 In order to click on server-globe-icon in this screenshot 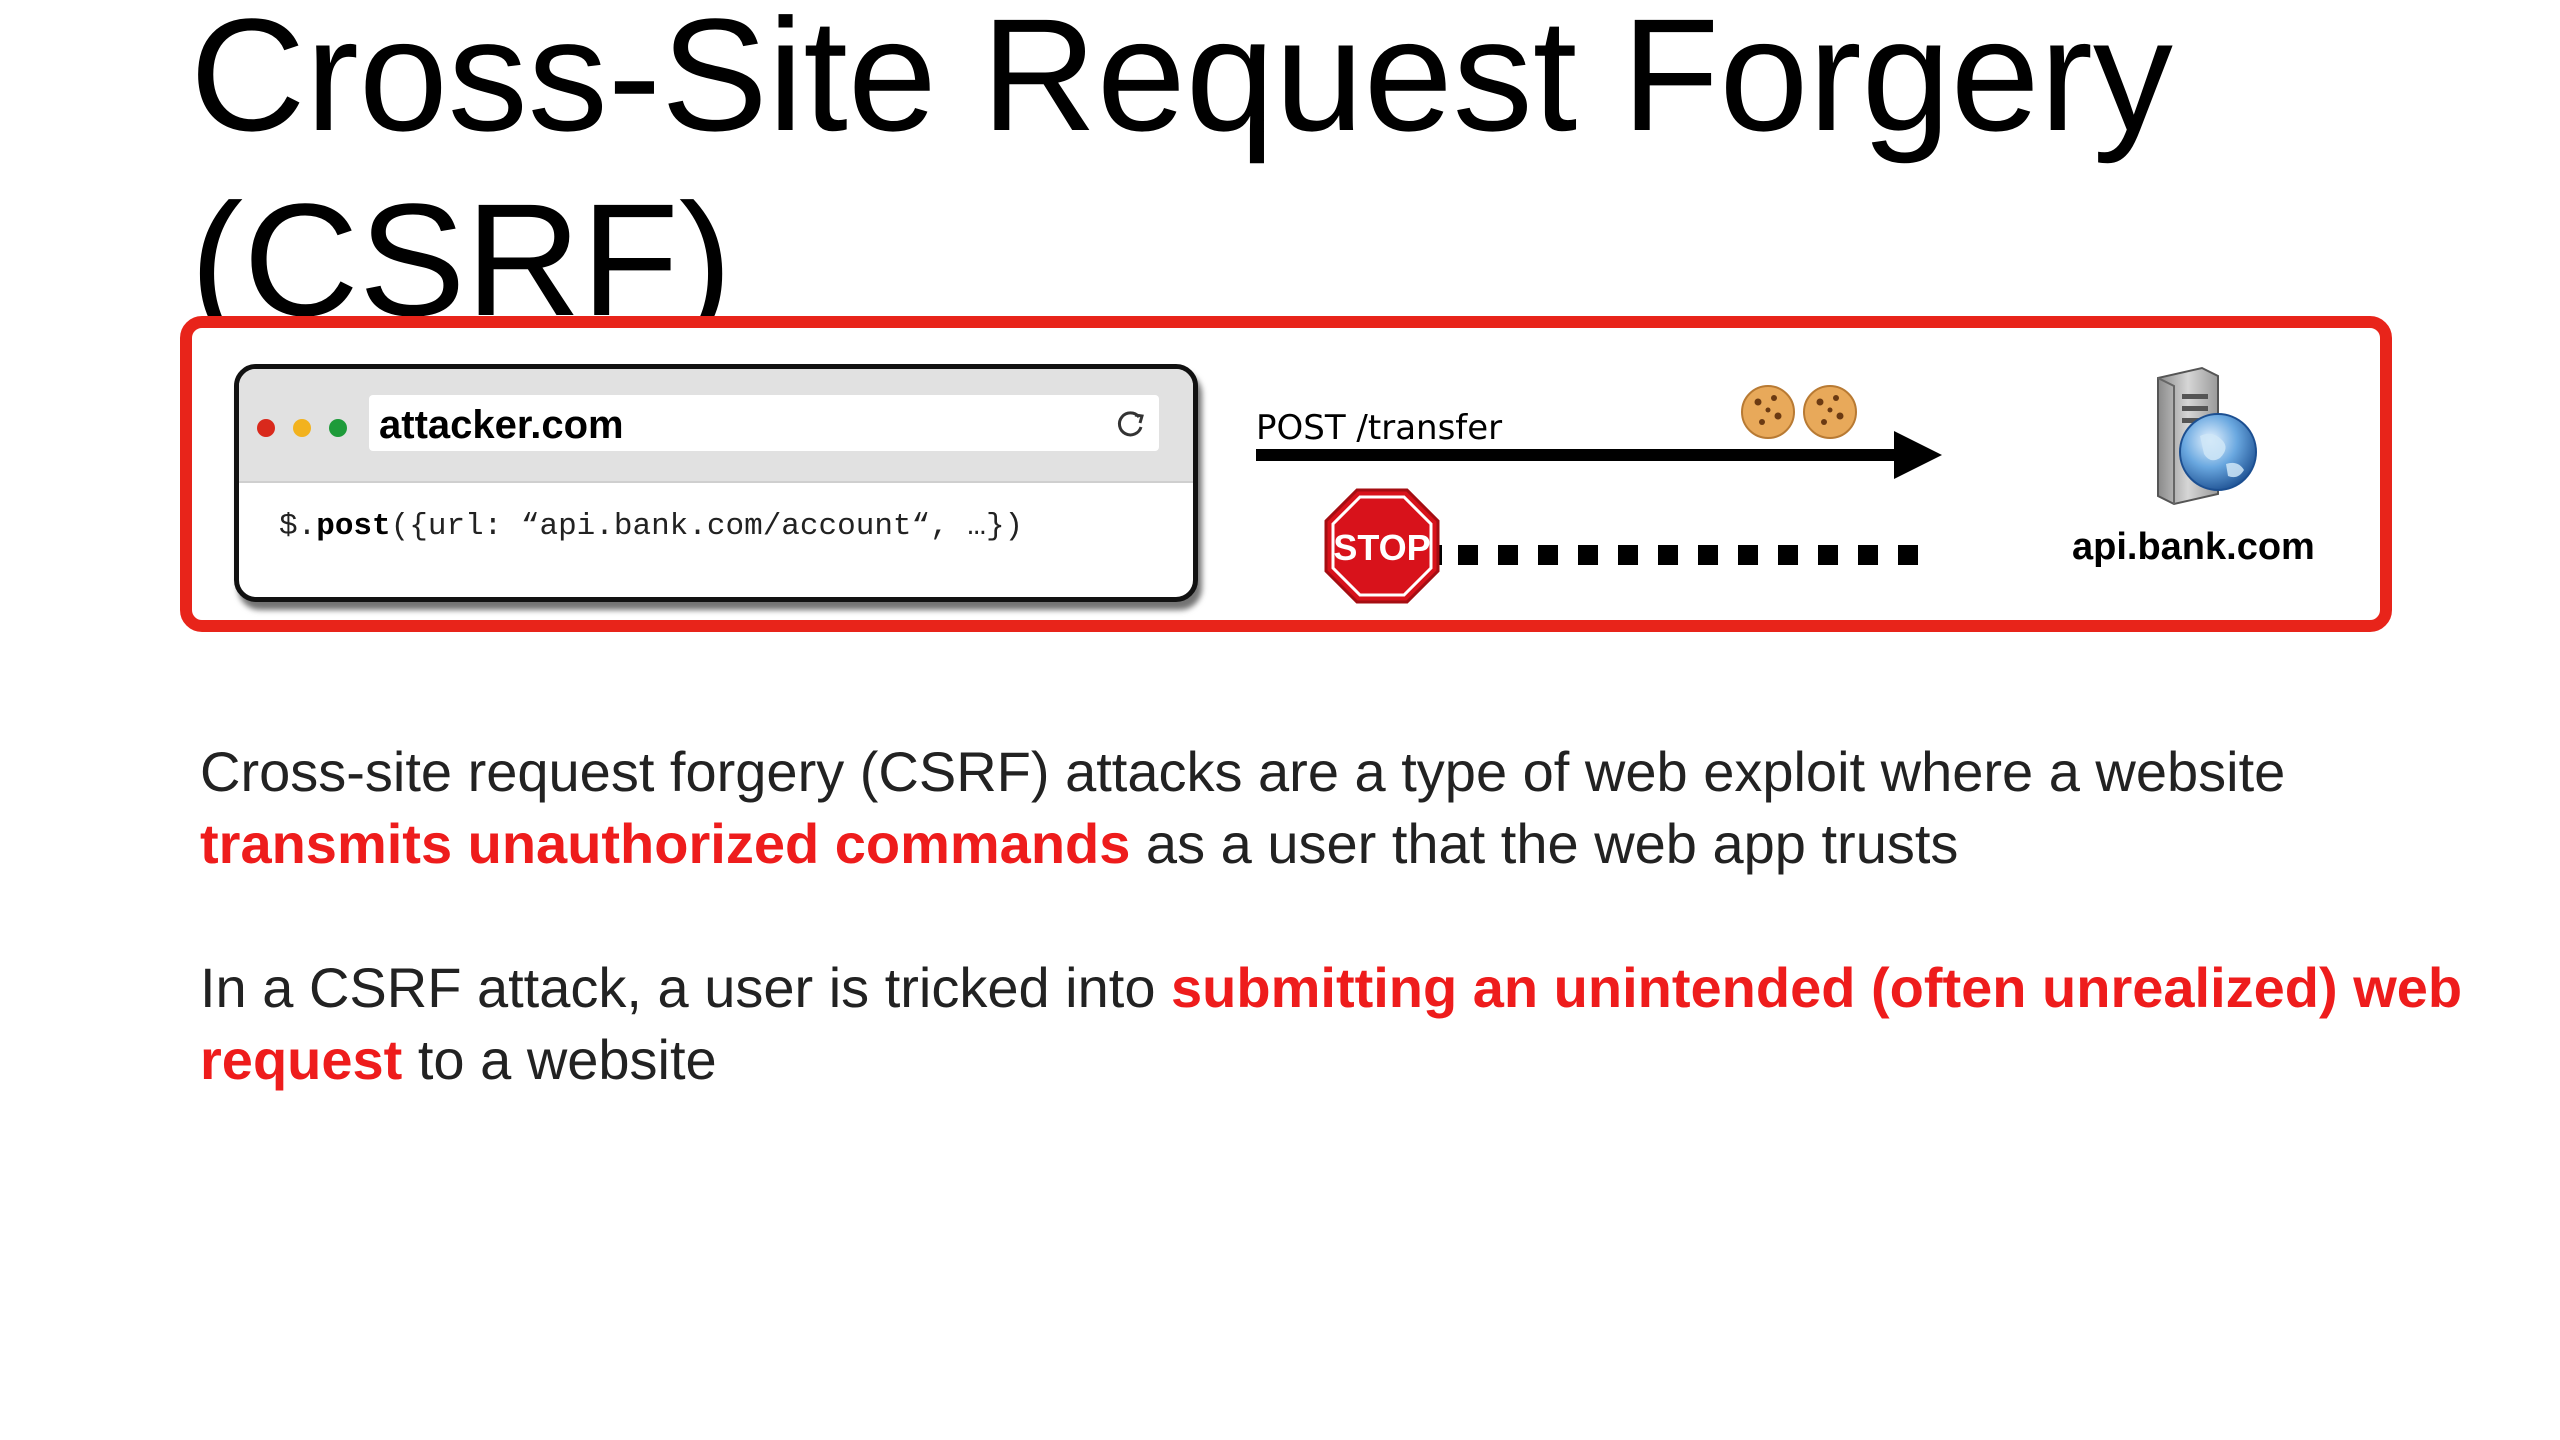, I will do `click(2207, 436)`.